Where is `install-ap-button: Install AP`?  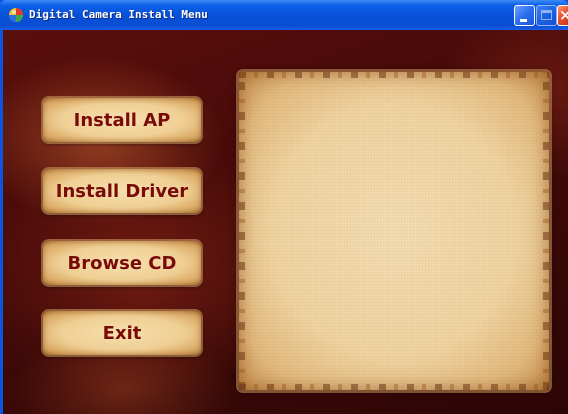 install-ap-button: Install AP is located at coordinates (122, 120).